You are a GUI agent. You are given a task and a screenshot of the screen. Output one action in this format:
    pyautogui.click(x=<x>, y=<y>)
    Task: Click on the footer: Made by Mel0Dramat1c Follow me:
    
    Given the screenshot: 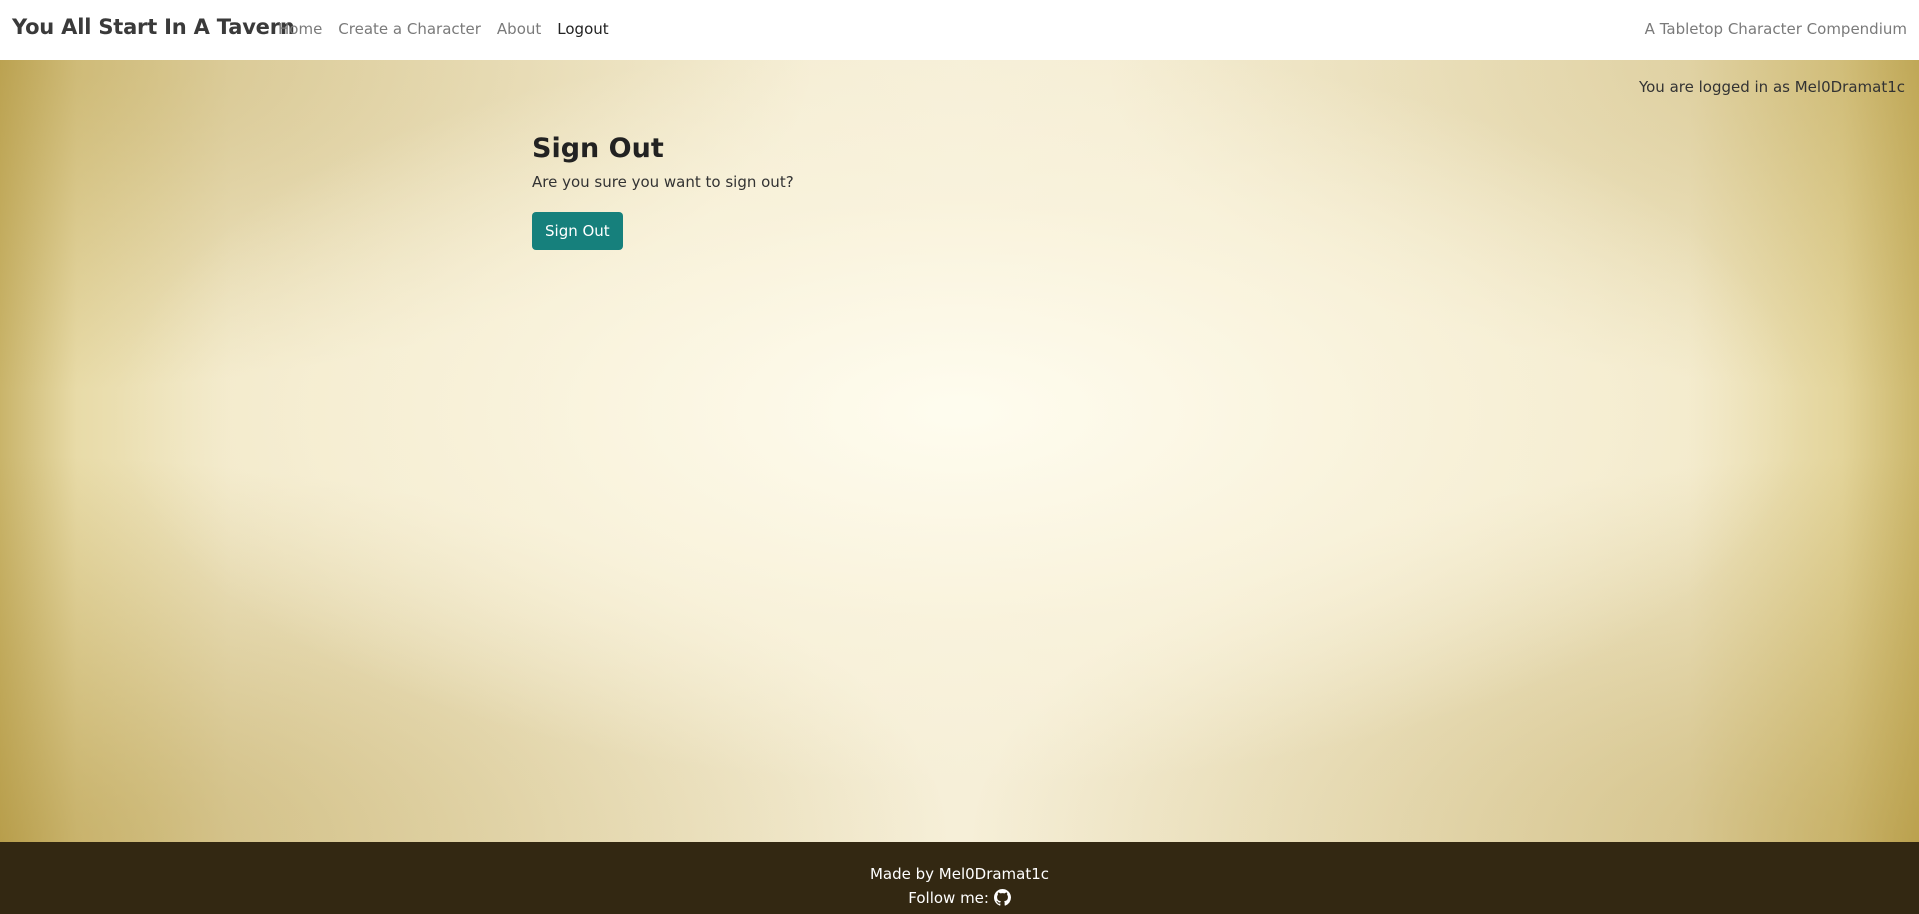 What is the action you would take?
    pyautogui.click(x=959, y=878)
    